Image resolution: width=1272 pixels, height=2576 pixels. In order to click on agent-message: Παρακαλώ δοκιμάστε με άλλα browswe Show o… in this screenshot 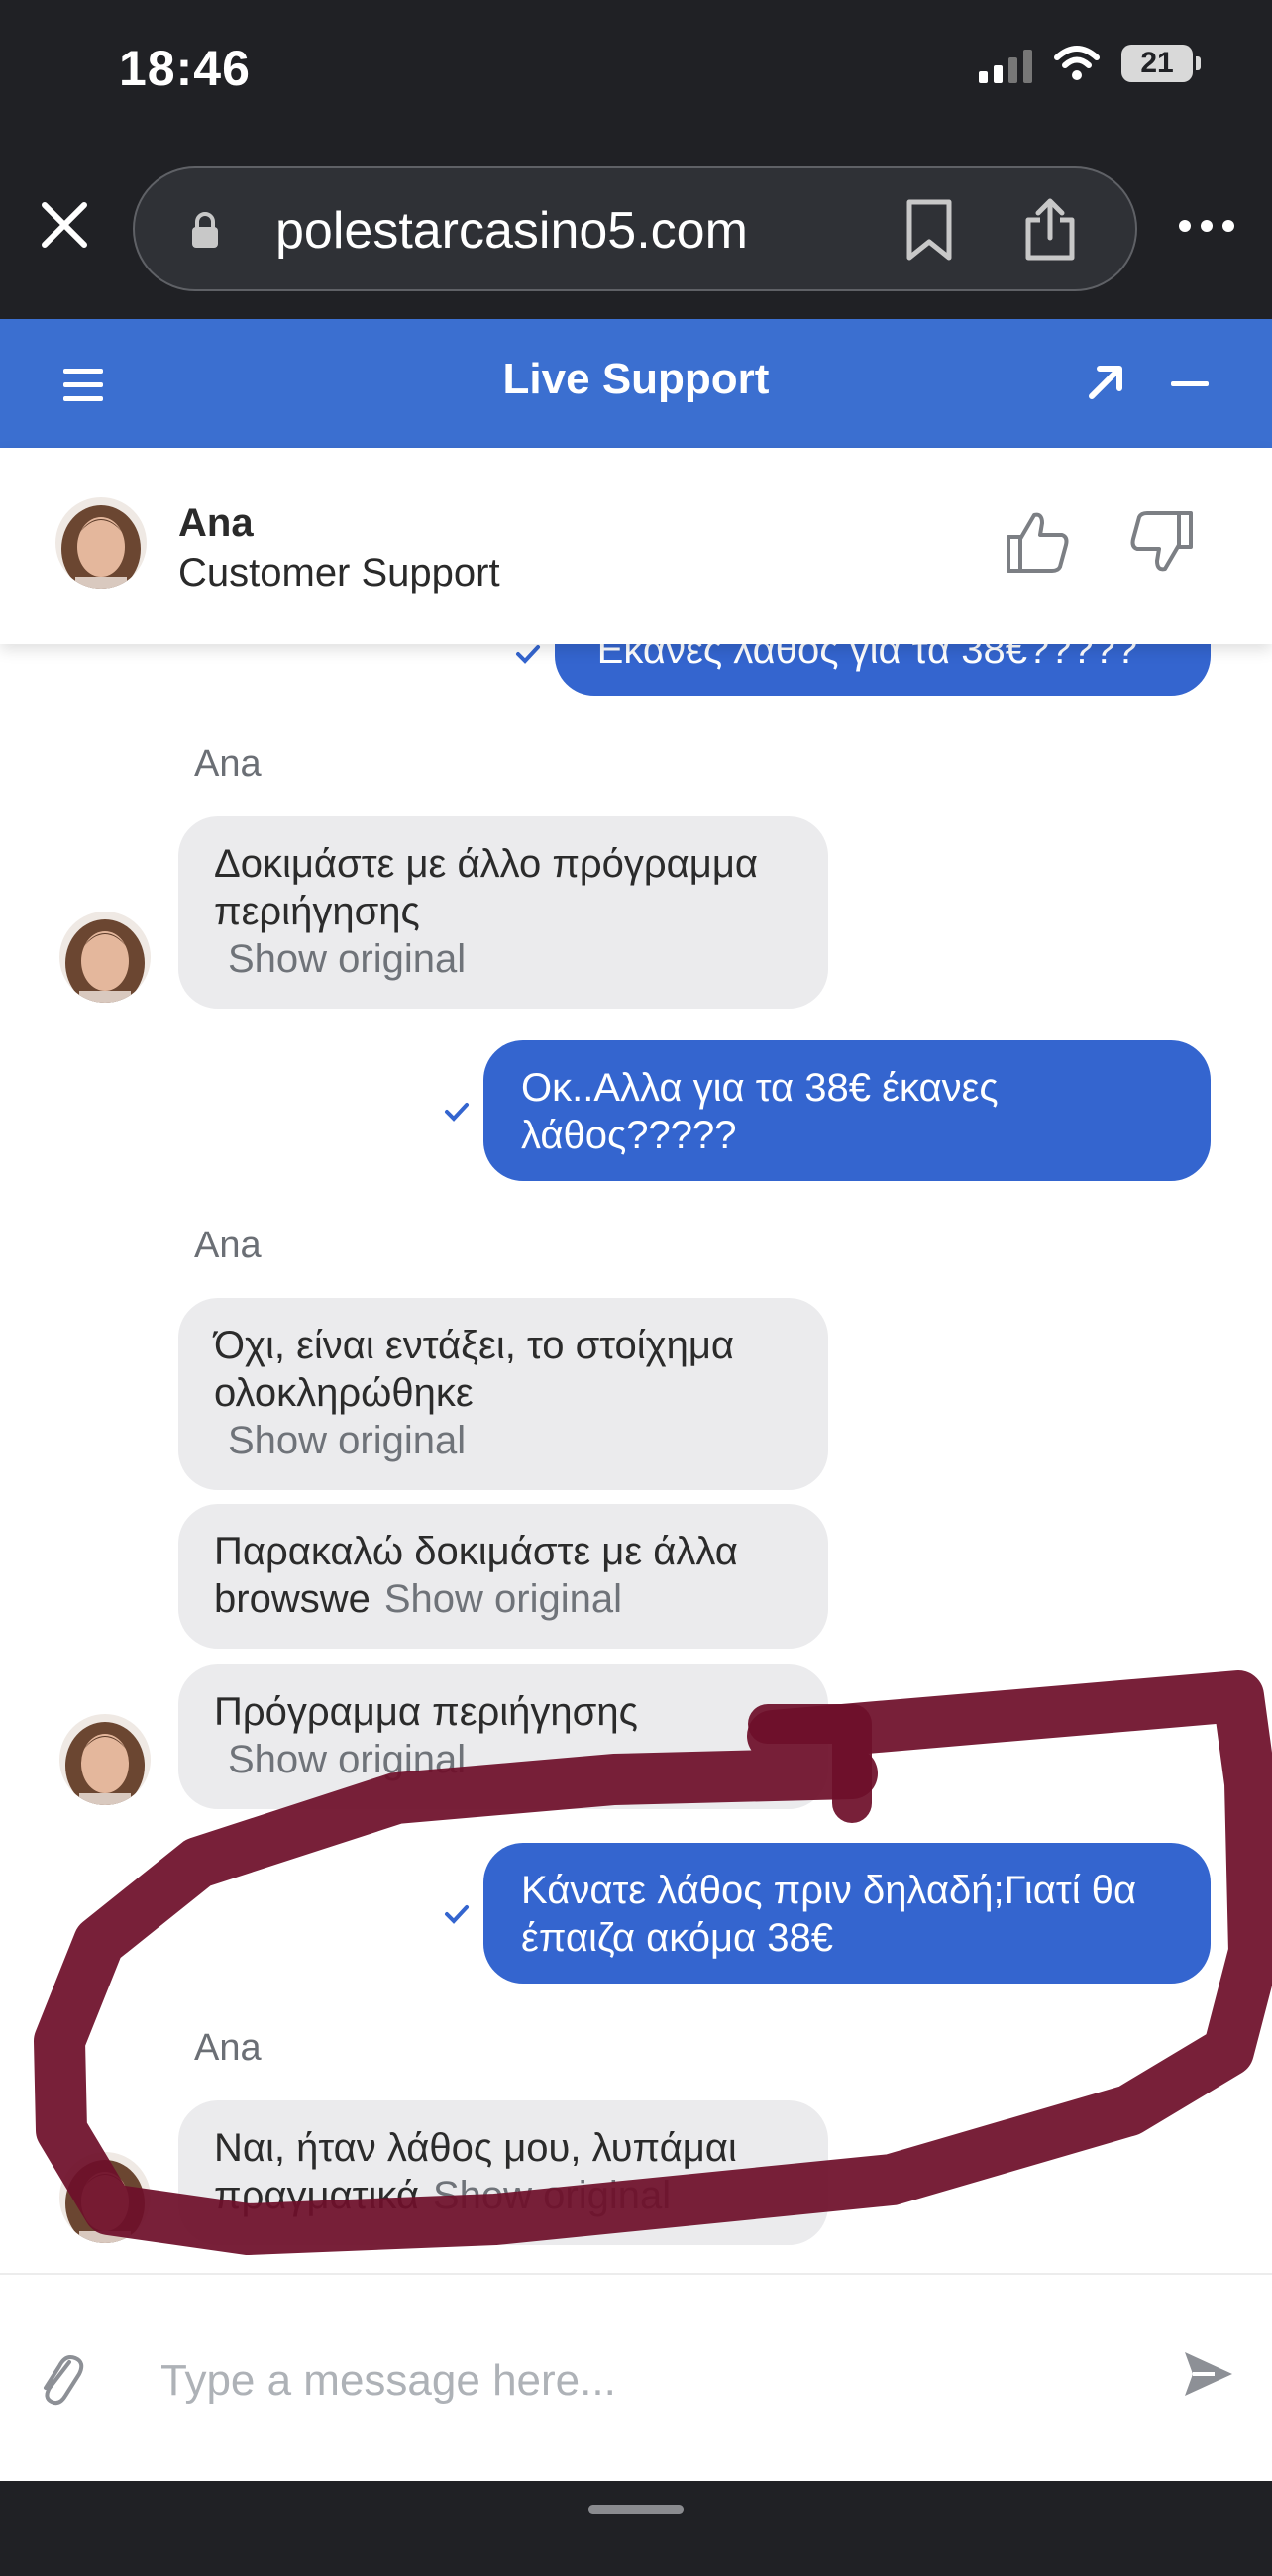, I will do `click(503, 1577)`.